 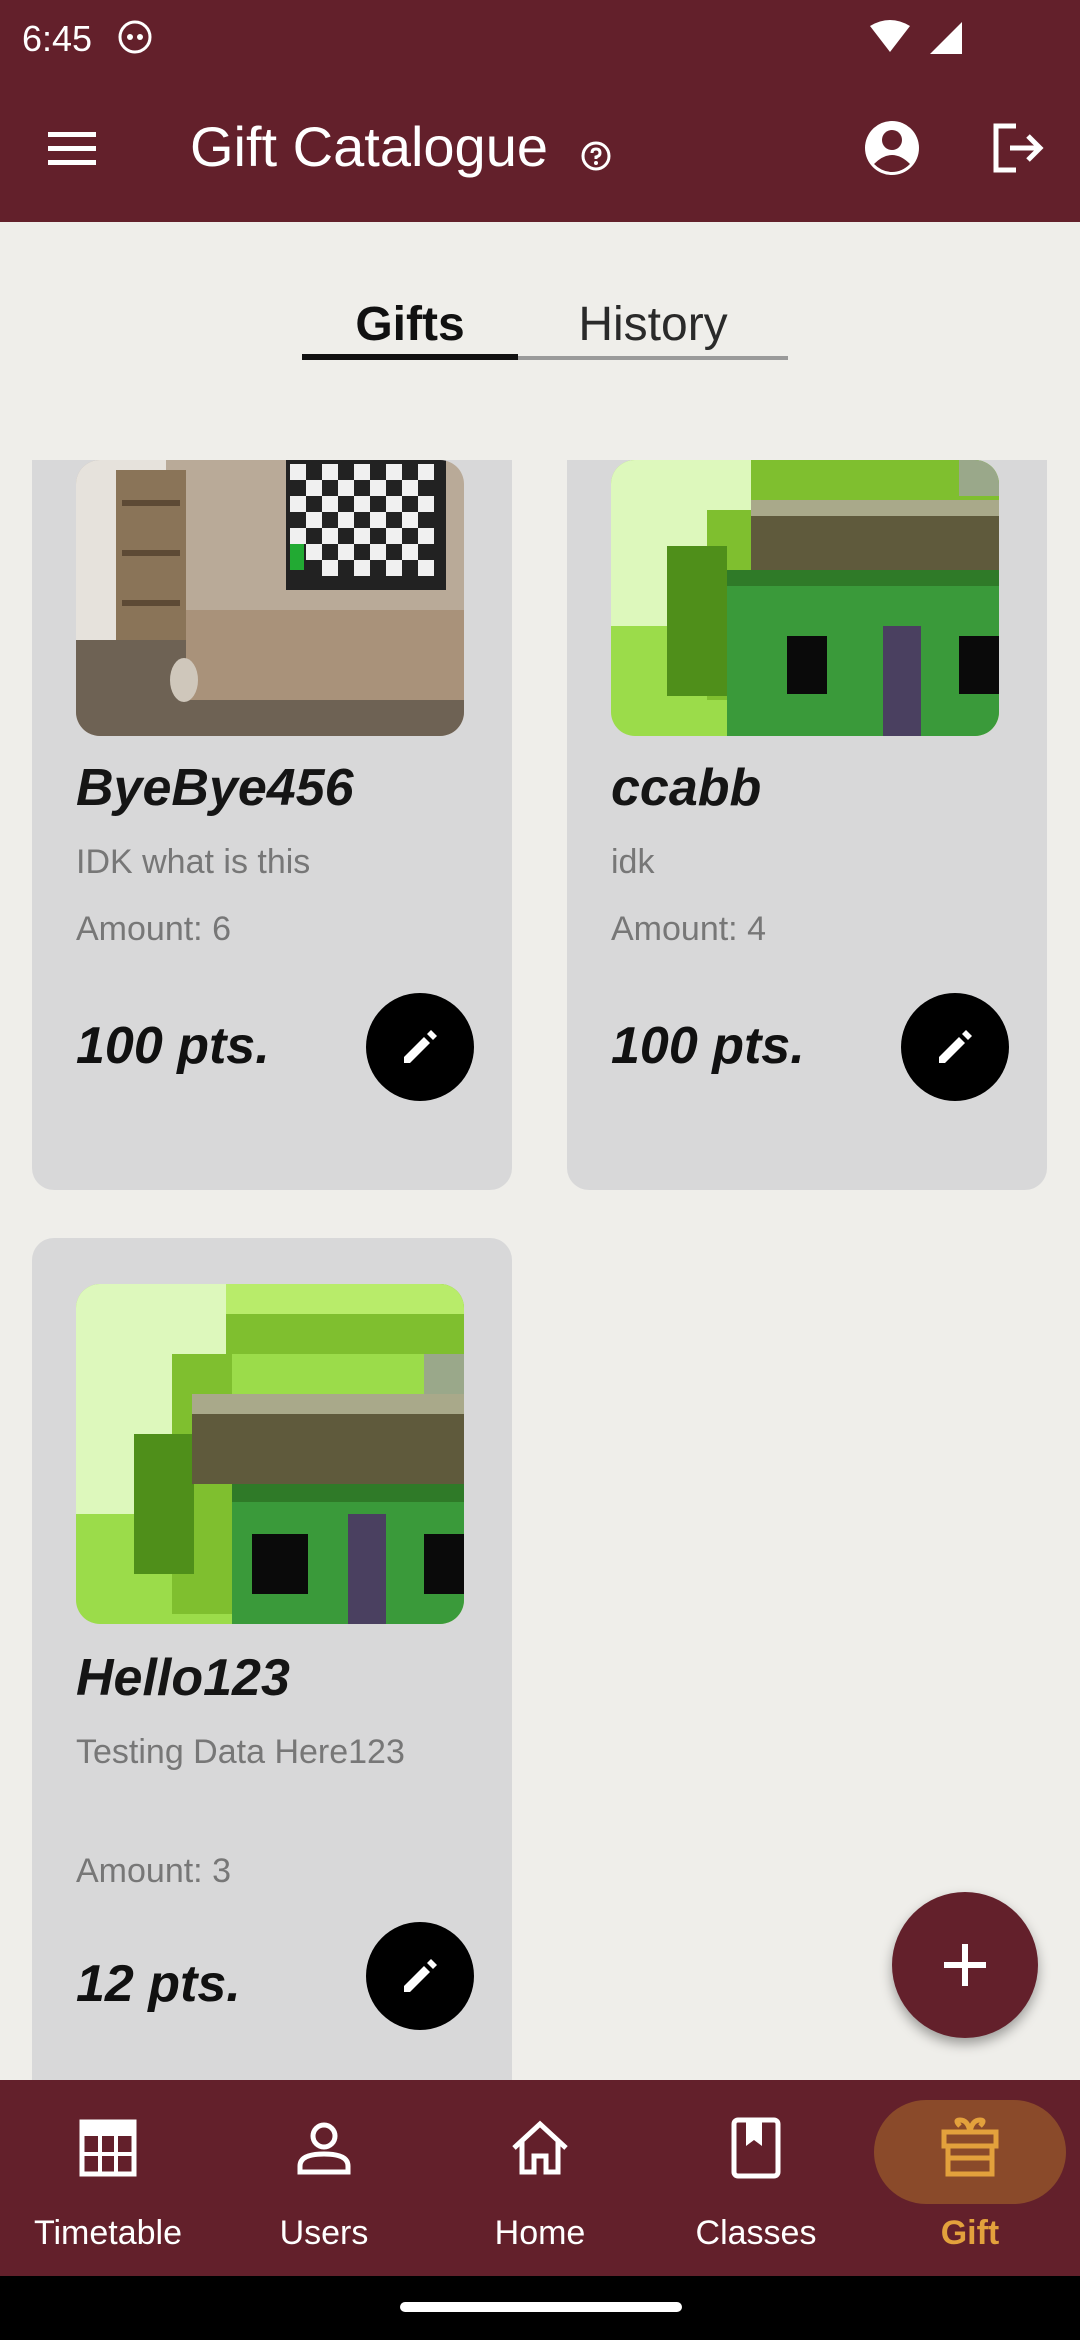 What do you see at coordinates (633, 862) in the screenshot?
I see `gift-description: idk` at bounding box center [633, 862].